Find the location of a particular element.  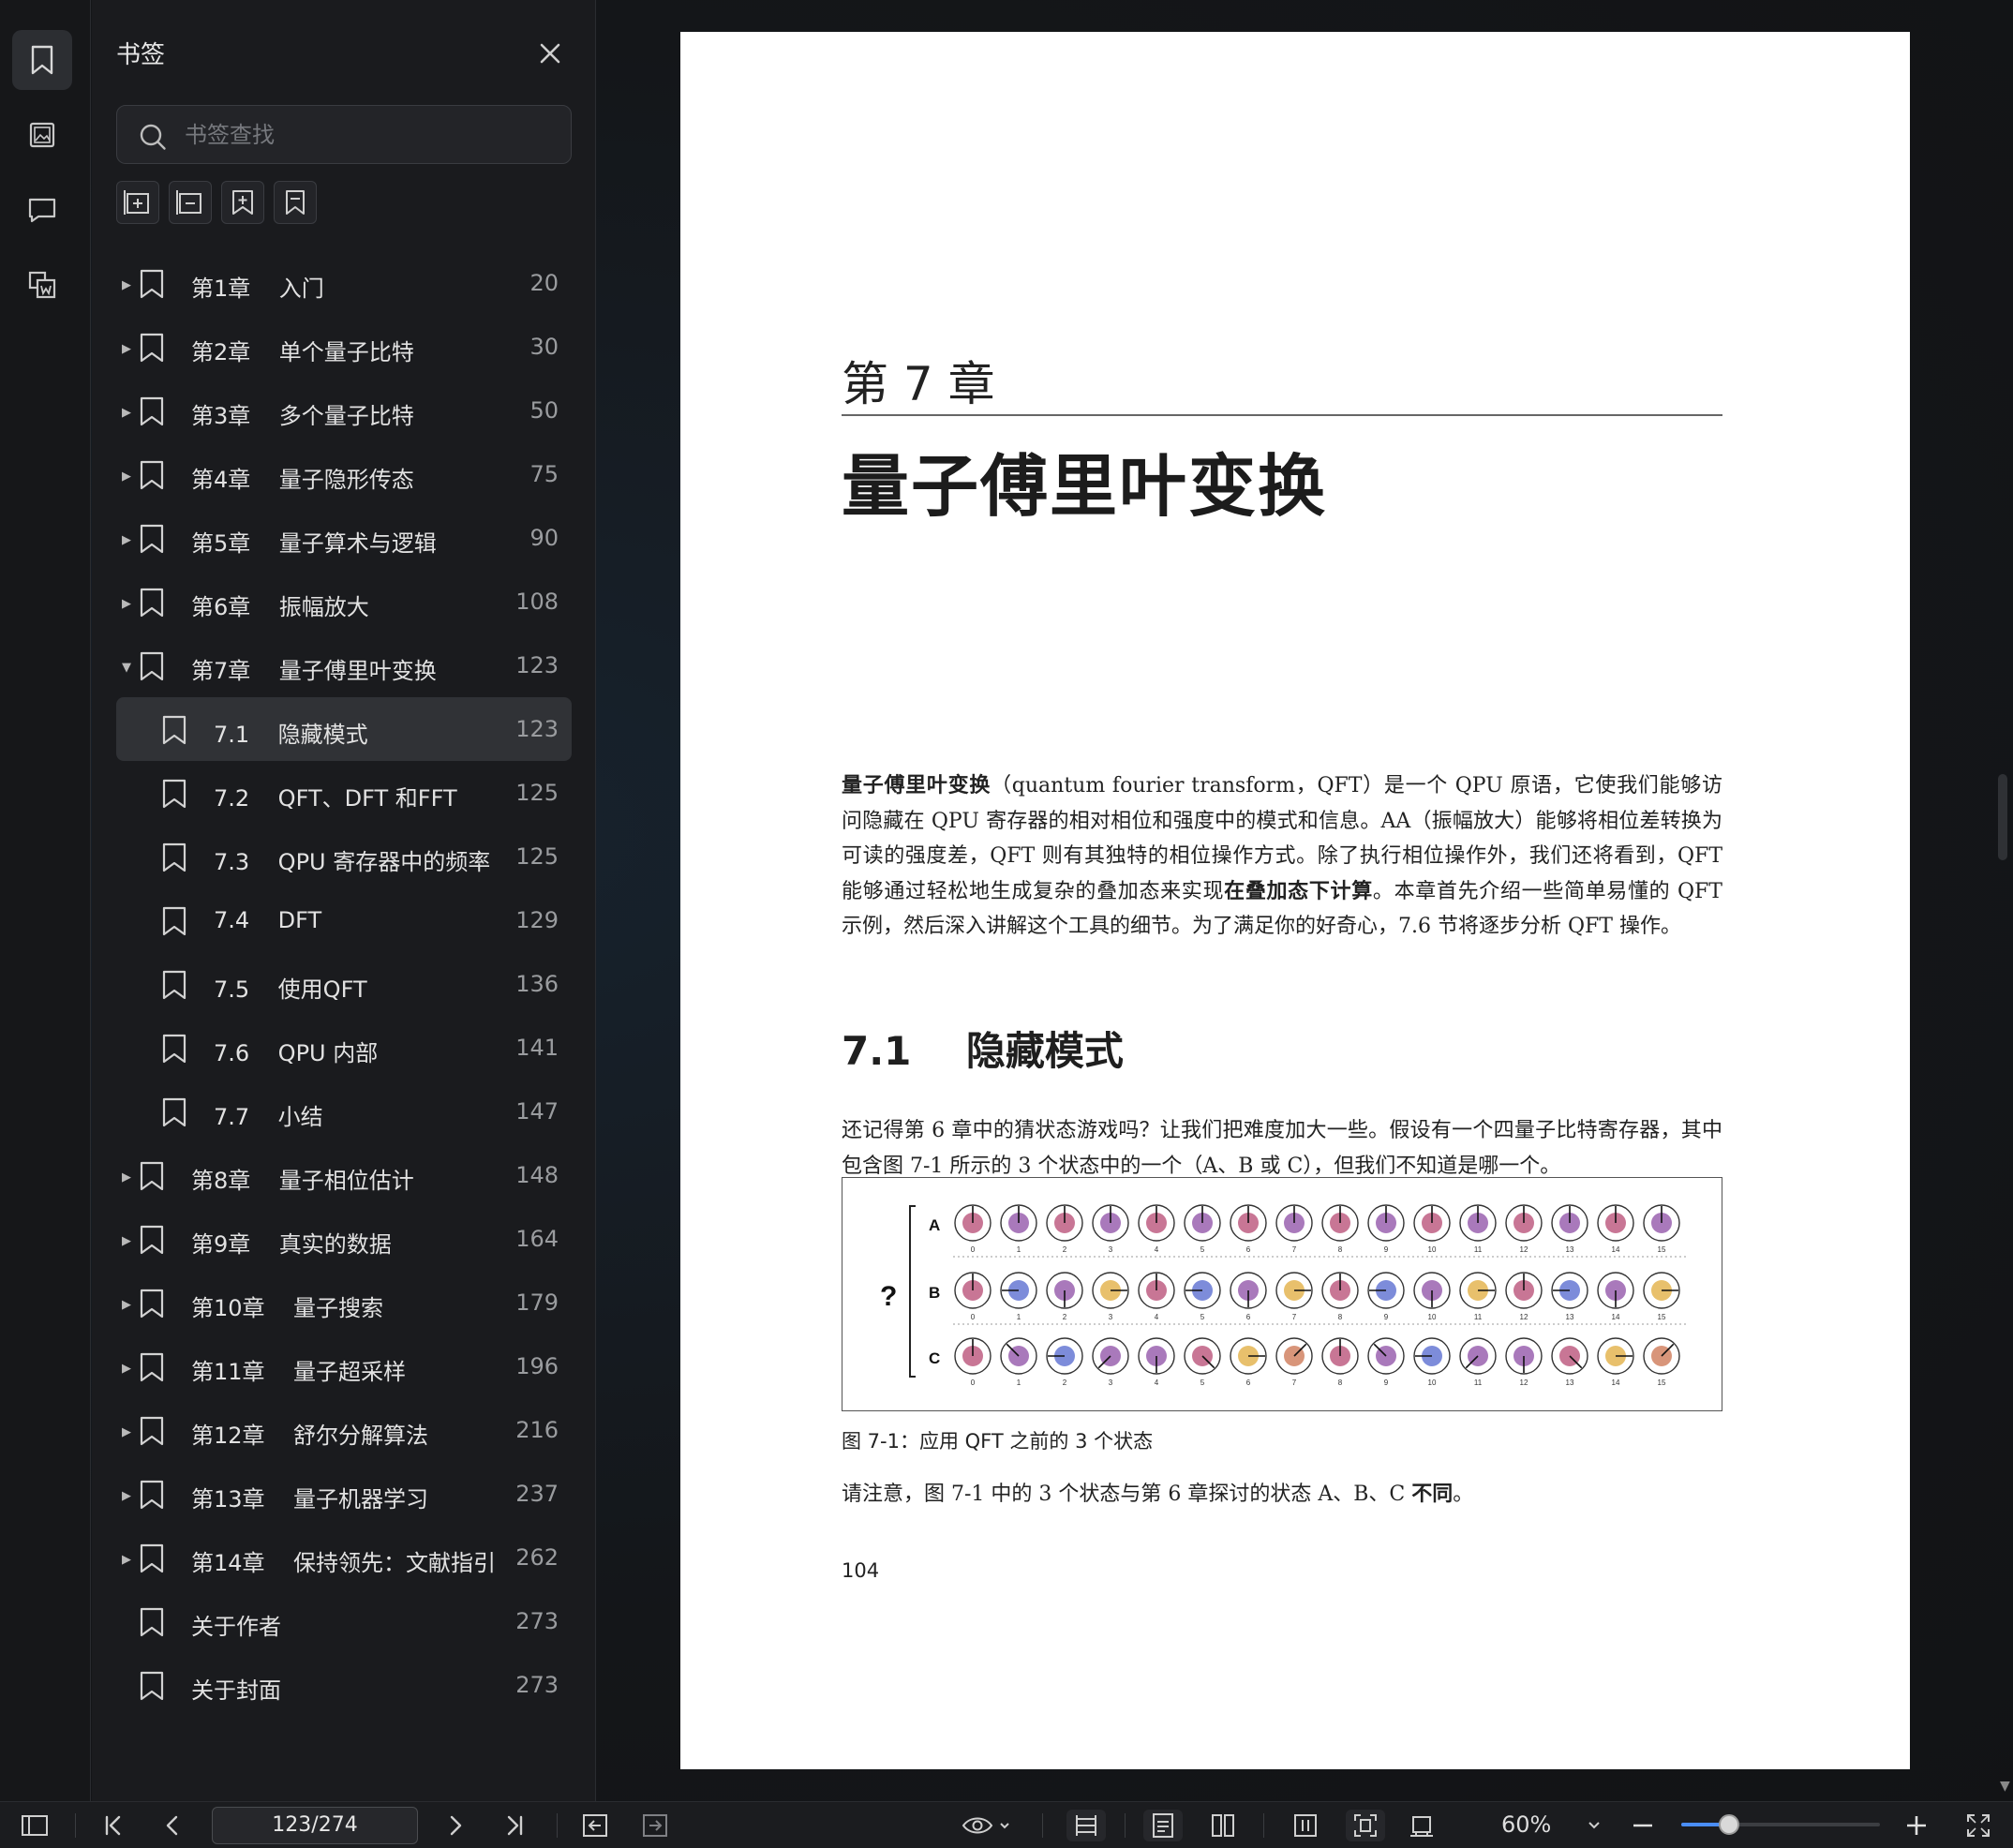

qubit-index-label: 2 is located at coordinates (1065, 1317).